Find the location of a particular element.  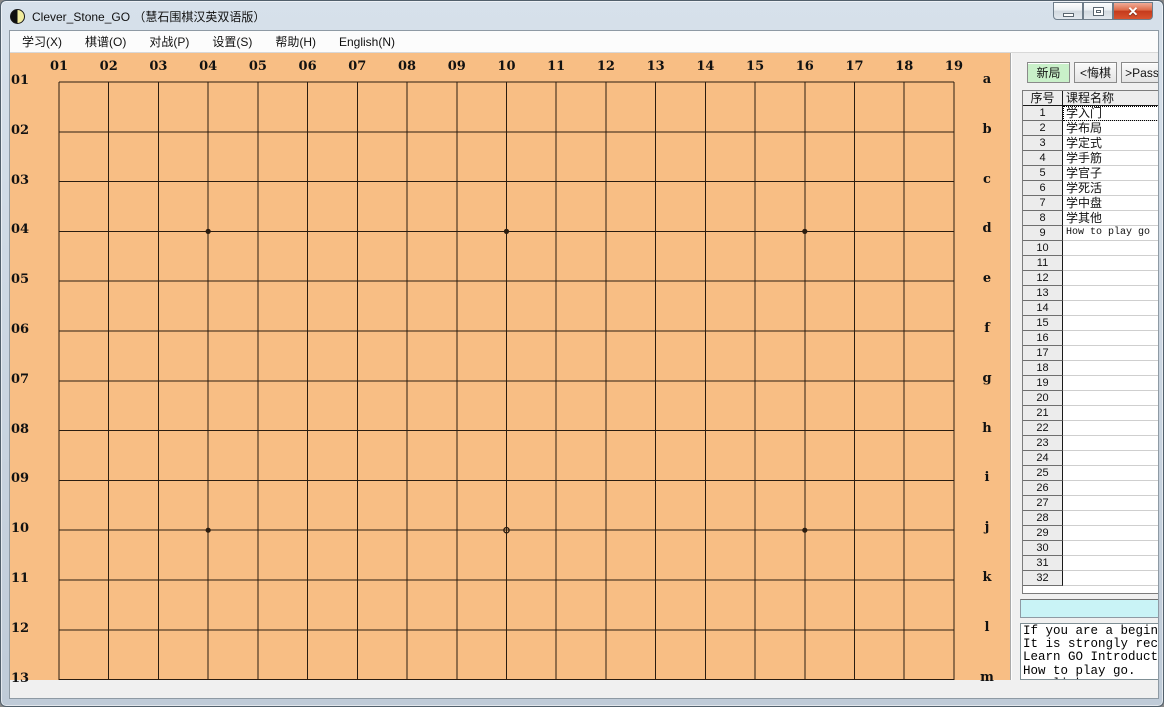

maximize-button is located at coordinates (1098, 11).